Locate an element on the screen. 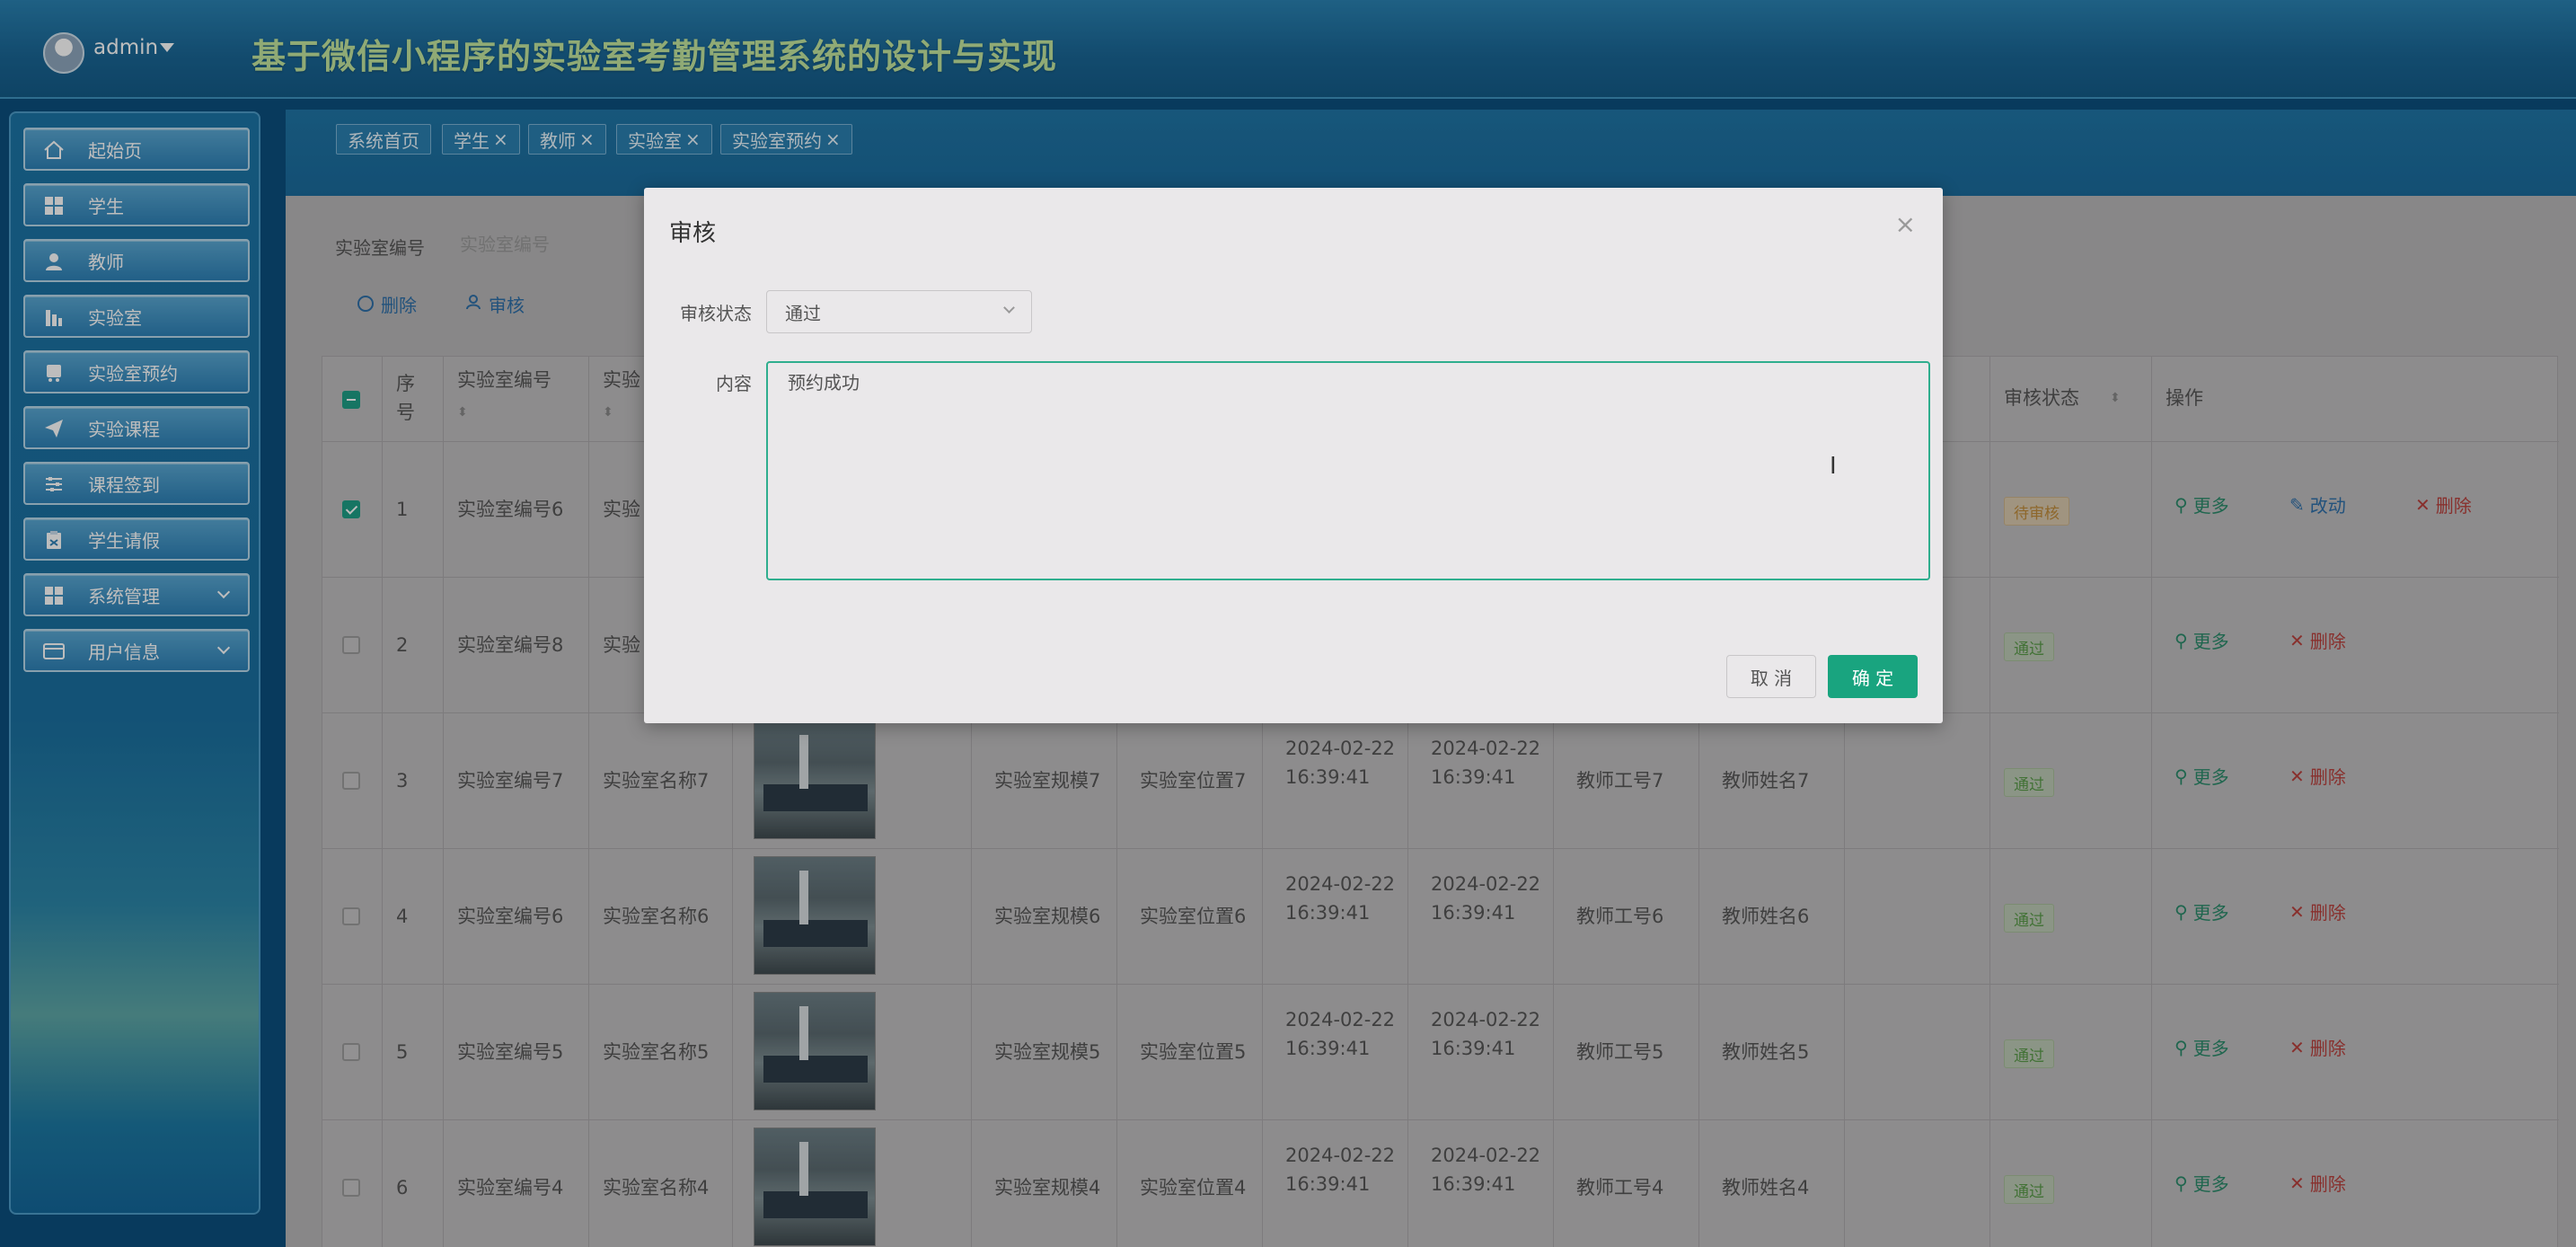  chevron-down-icon is located at coordinates (1009, 308).